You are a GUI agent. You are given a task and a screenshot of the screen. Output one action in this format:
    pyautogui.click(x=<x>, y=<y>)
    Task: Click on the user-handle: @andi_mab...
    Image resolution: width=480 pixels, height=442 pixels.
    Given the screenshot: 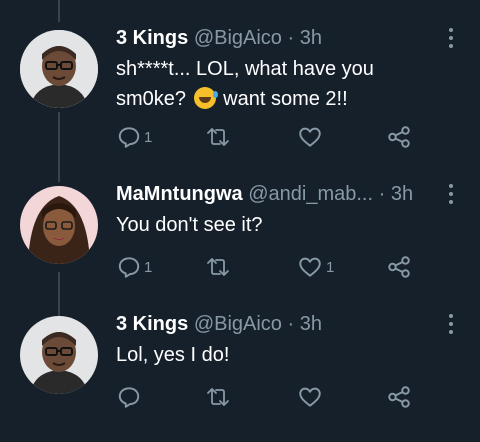 What is the action you would take?
    pyautogui.click(x=310, y=194)
    